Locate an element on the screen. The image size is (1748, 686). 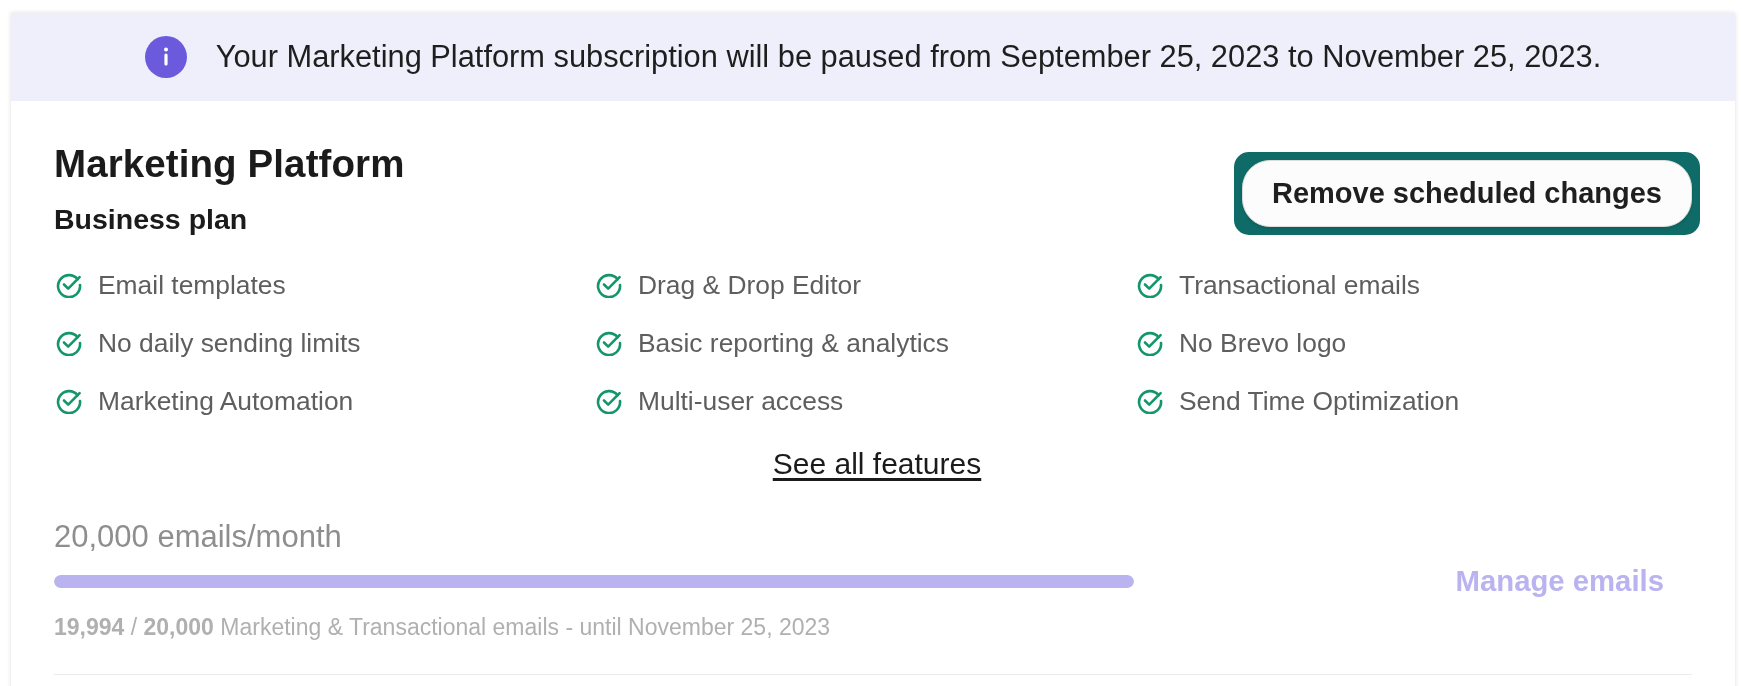
feature-label: Transactional emails is located at coordinates (1300, 285).